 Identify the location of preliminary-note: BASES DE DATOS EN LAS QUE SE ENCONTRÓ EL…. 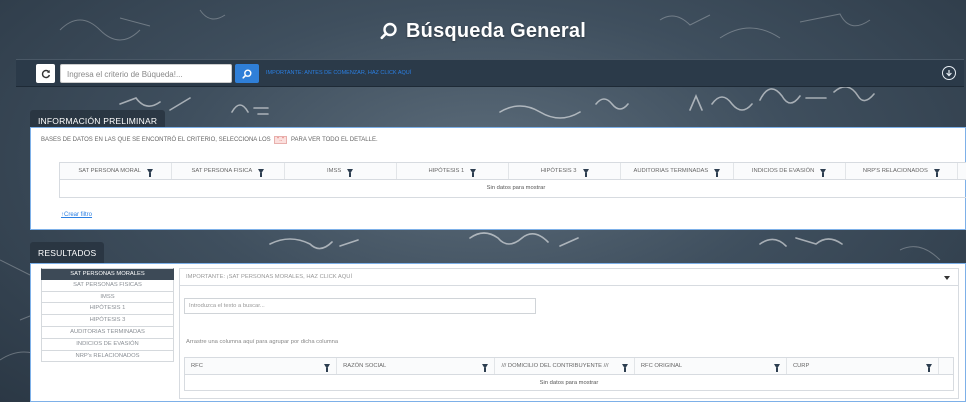
(209, 140).